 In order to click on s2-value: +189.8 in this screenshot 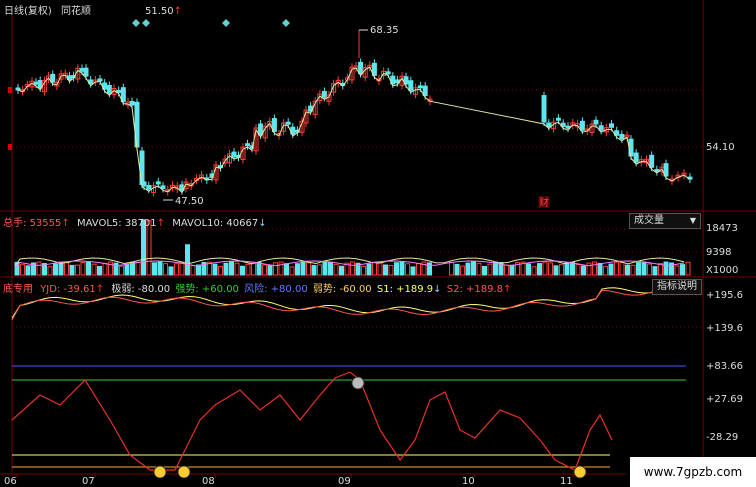, I will do `click(485, 289)`.